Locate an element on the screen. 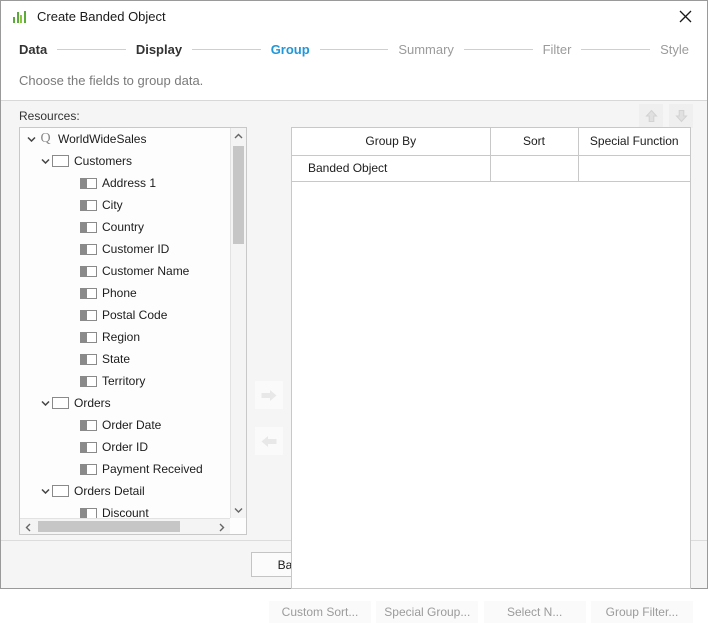 The height and width of the screenshot is (623, 708). column-header-special-function: Special Function is located at coordinates (634, 142).